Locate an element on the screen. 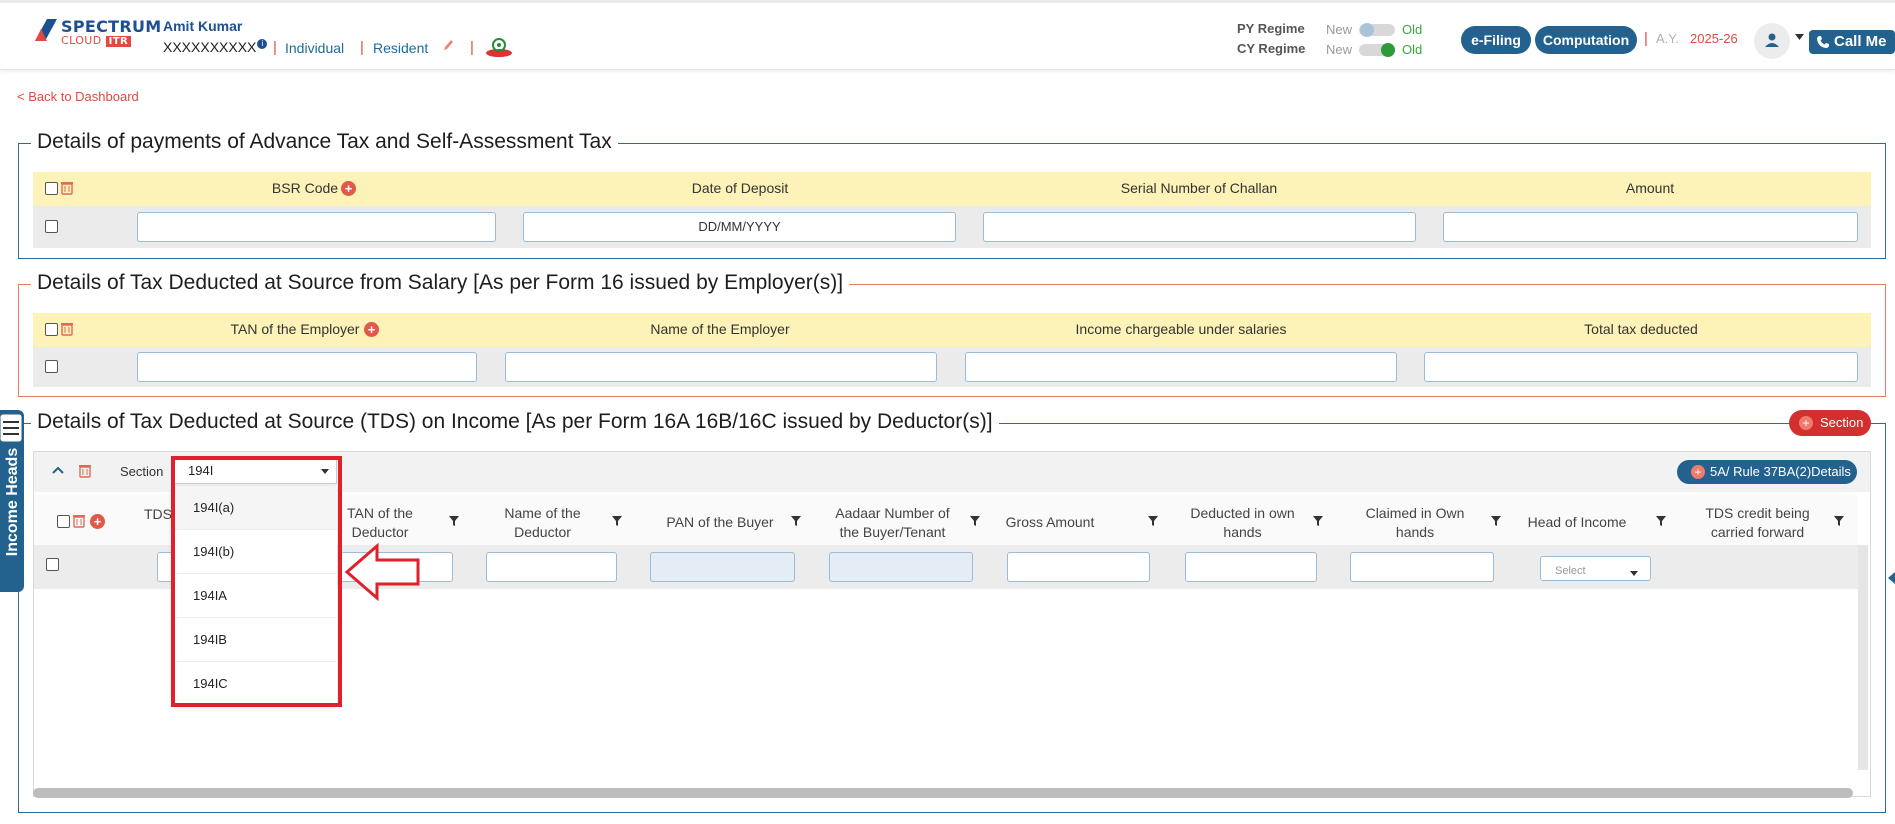  chevron-up-icon is located at coordinates (58, 470).